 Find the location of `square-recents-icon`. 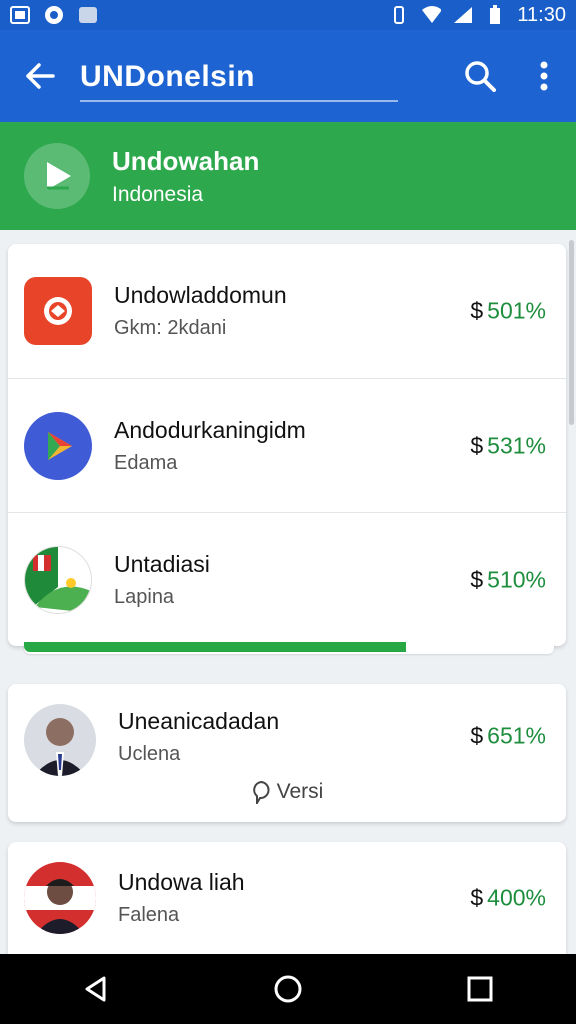

square-recents-icon is located at coordinates (480, 989).